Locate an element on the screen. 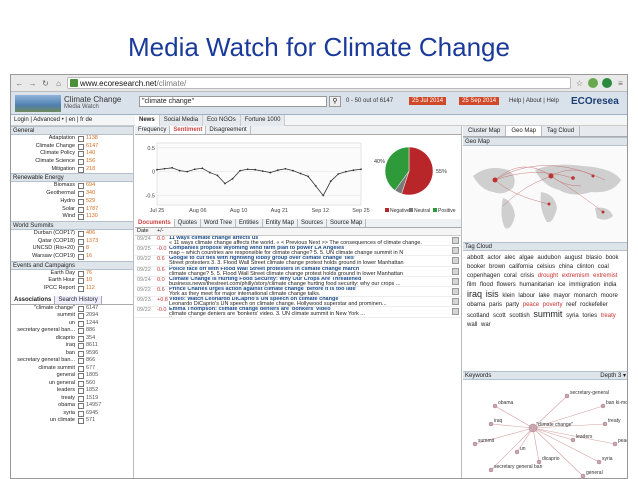  tag-cloud-term: film is located at coordinates (471, 285).